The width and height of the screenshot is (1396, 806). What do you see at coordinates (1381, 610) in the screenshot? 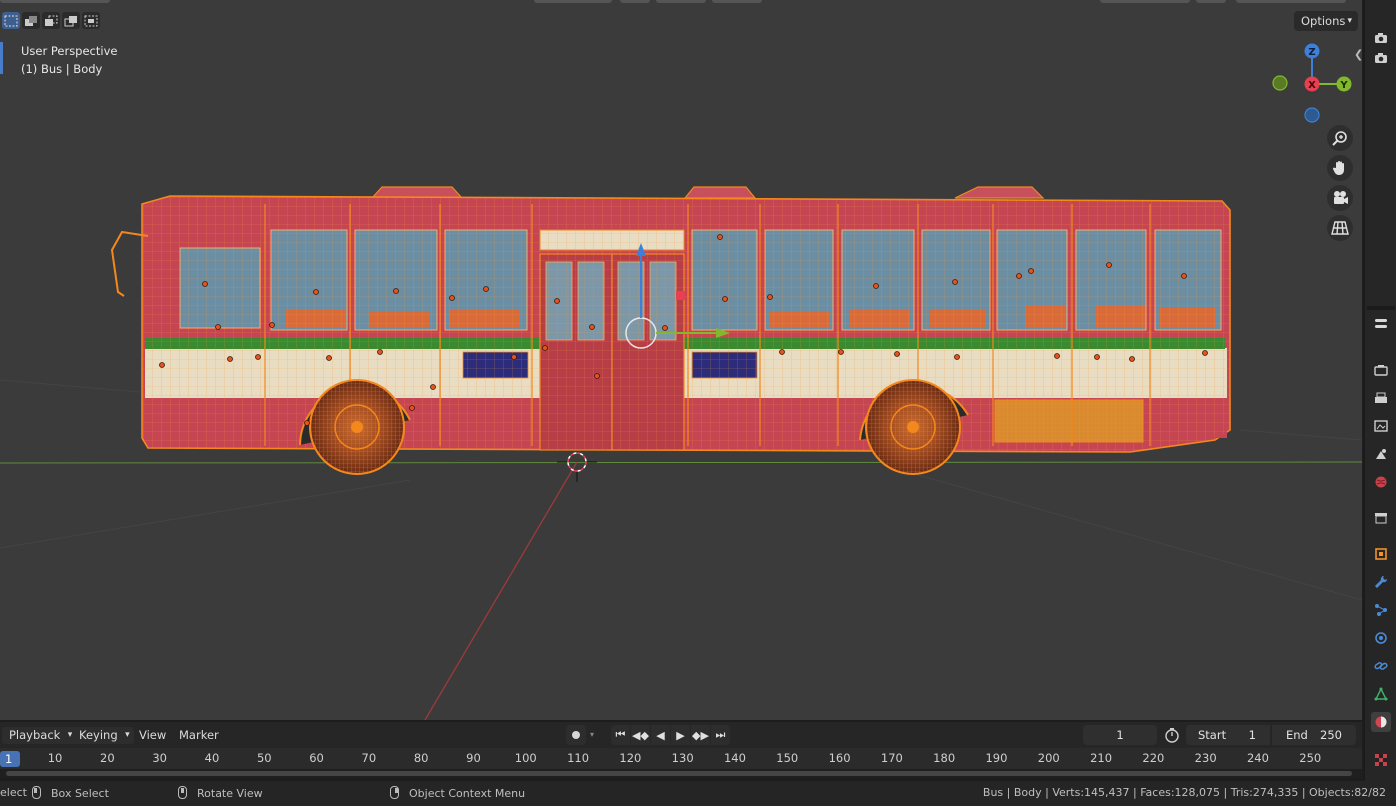
I see `particle-properties-icon` at bounding box center [1381, 610].